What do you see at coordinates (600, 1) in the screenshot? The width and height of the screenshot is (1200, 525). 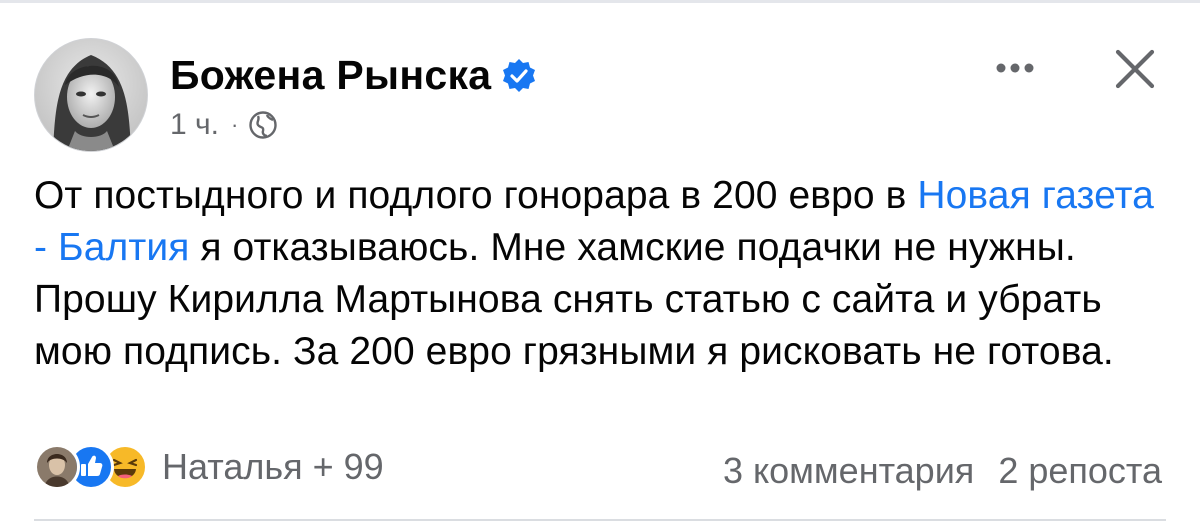 I see `top-divider` at bounding box center [600, 1].